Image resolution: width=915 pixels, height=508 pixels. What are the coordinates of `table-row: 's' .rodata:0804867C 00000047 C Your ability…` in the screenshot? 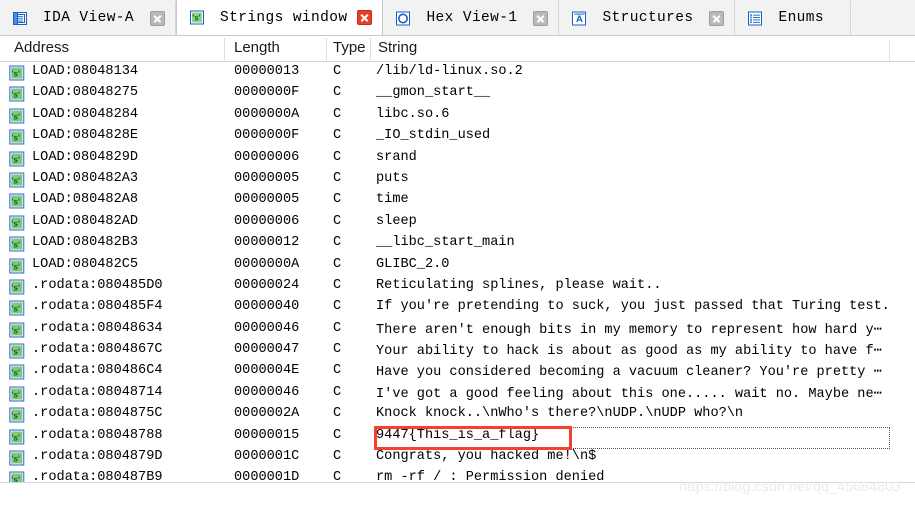 It's located at (457, 350).